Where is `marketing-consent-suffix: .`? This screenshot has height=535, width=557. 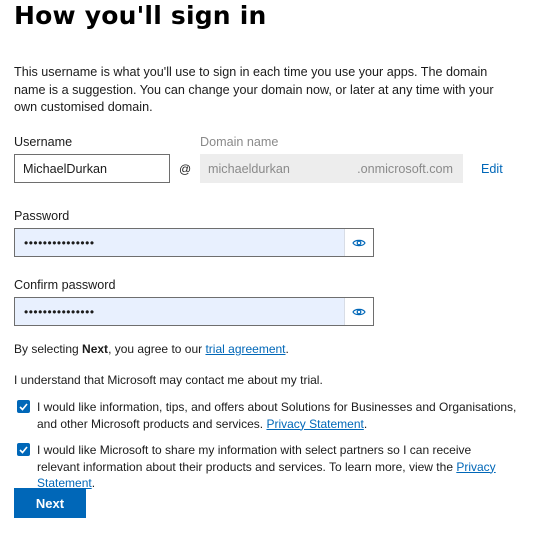
marketing-consent-suffix: . is located at coordinates (365, 423).